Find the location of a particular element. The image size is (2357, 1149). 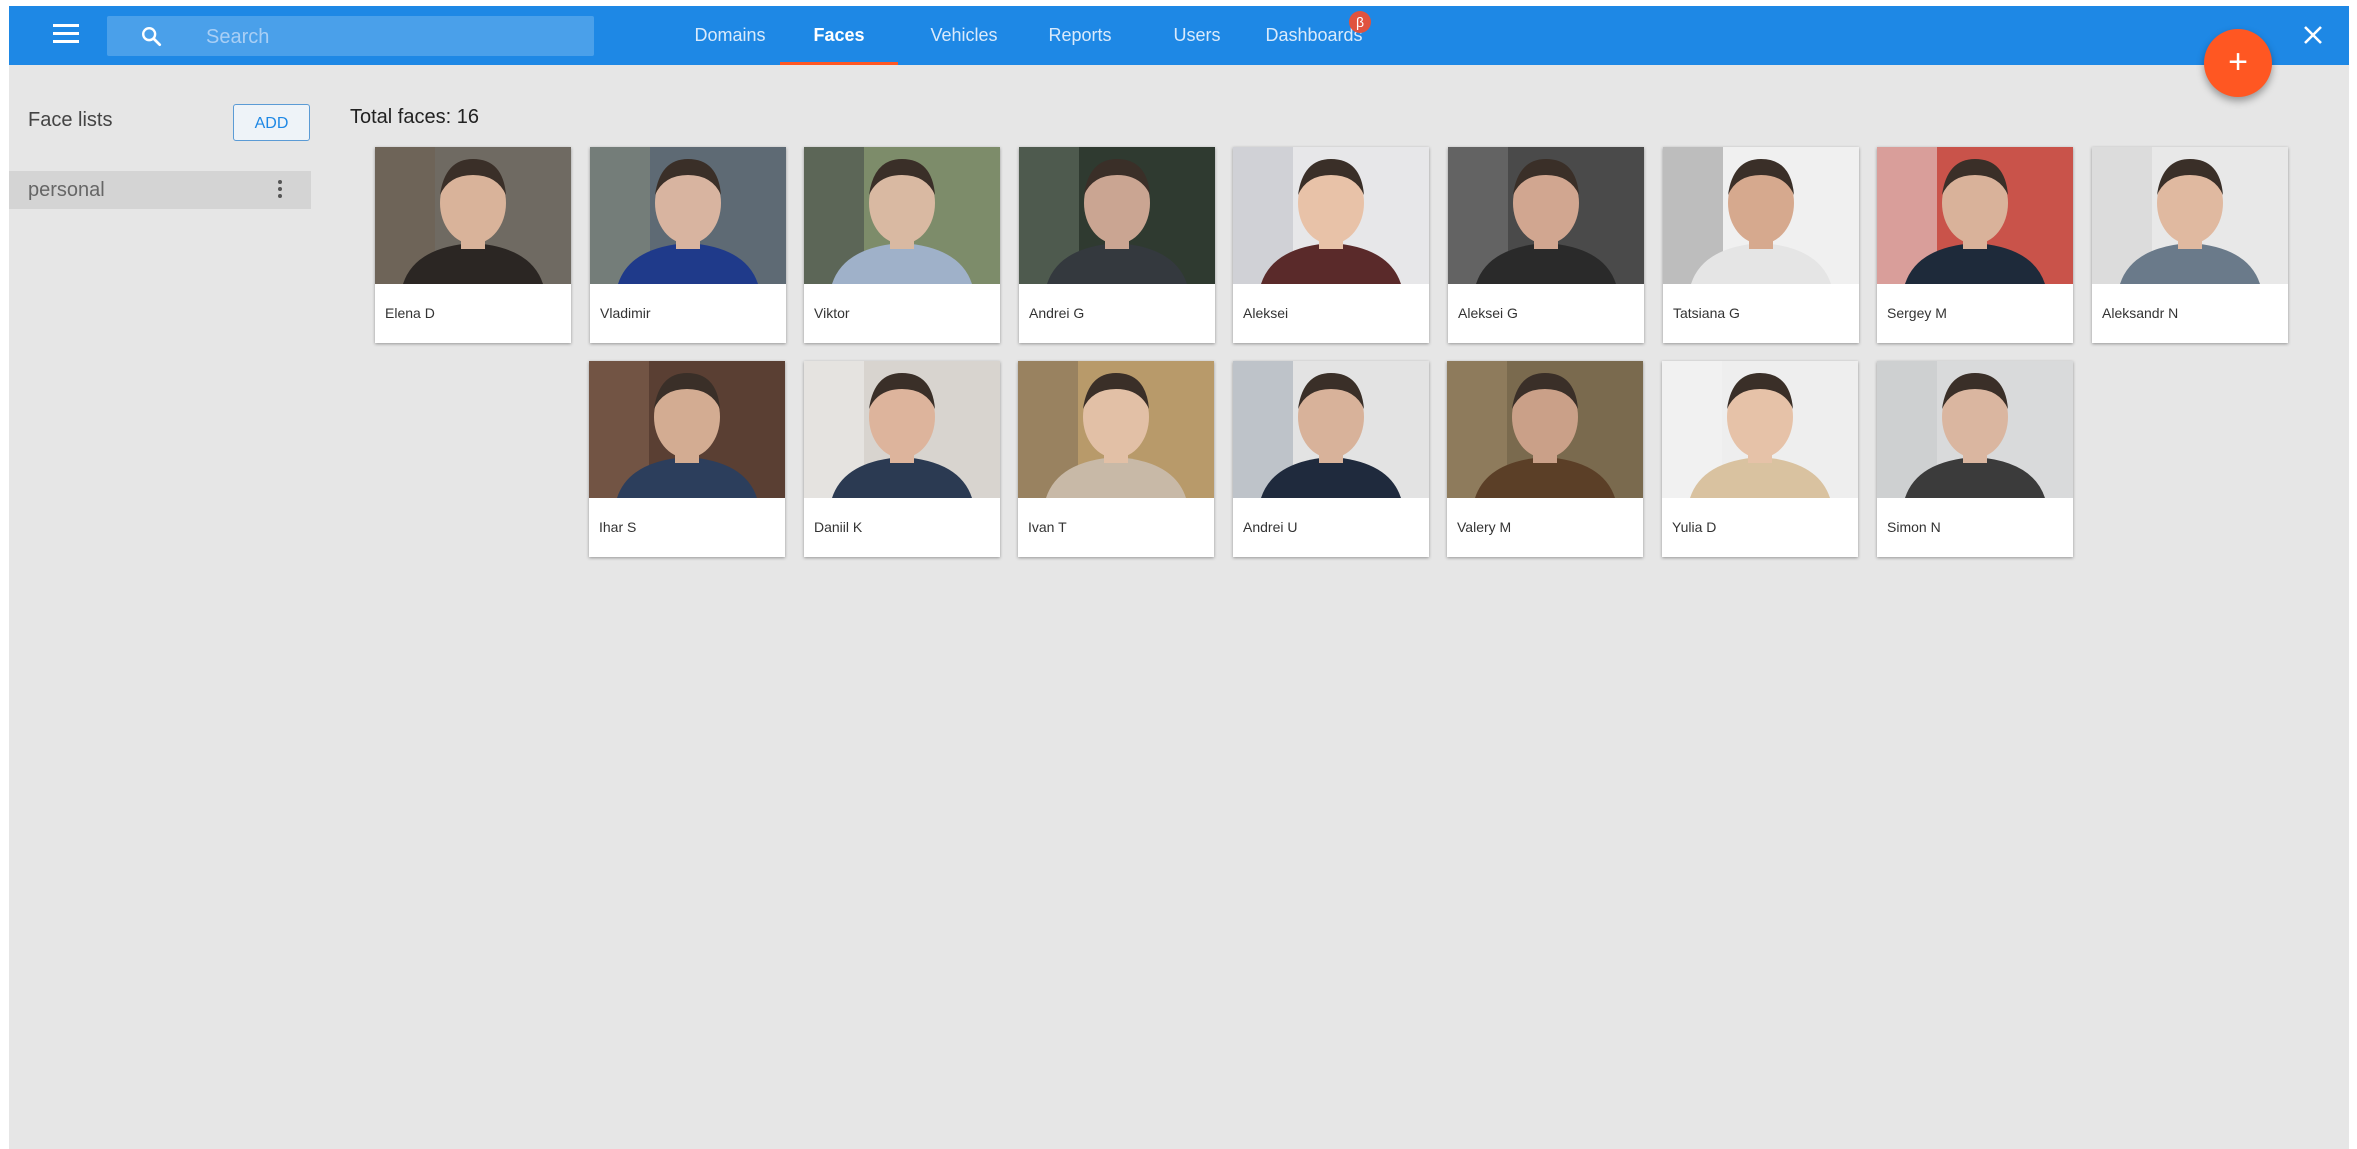

search-icon is located at coordinates (152, 37).